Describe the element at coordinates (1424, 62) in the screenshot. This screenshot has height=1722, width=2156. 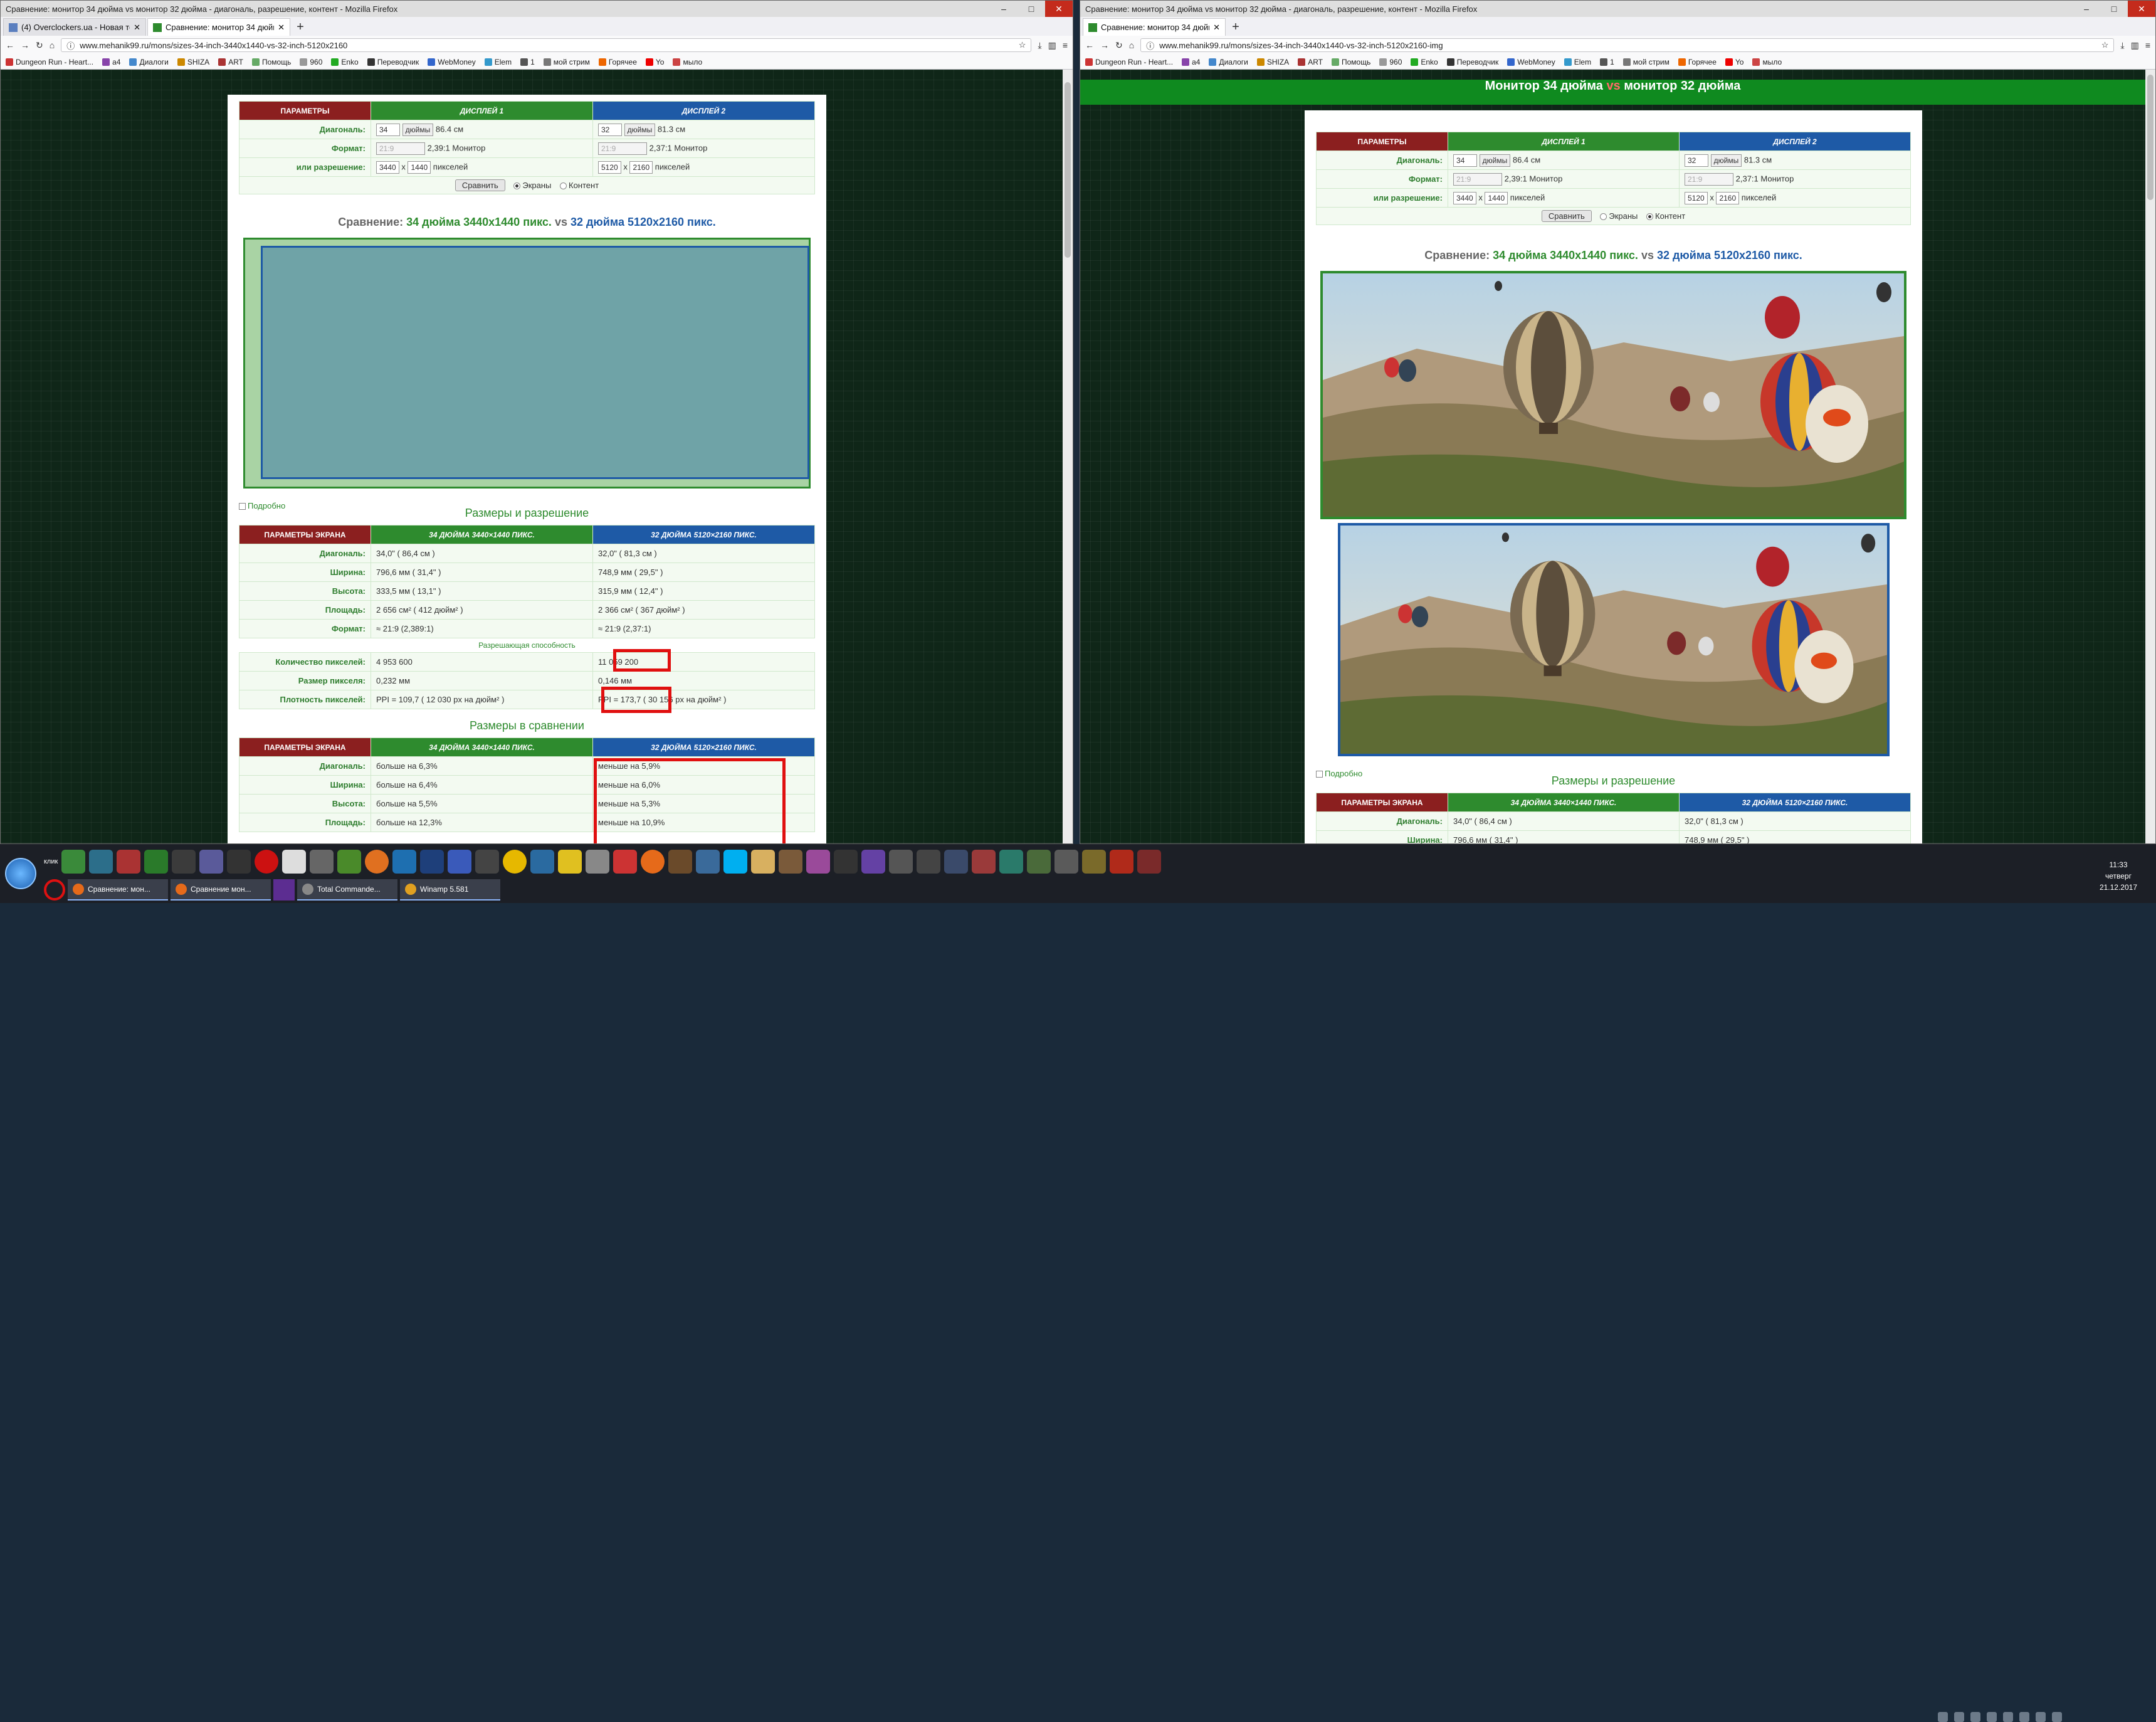
I see `bookmark-item: Enko` at that location.